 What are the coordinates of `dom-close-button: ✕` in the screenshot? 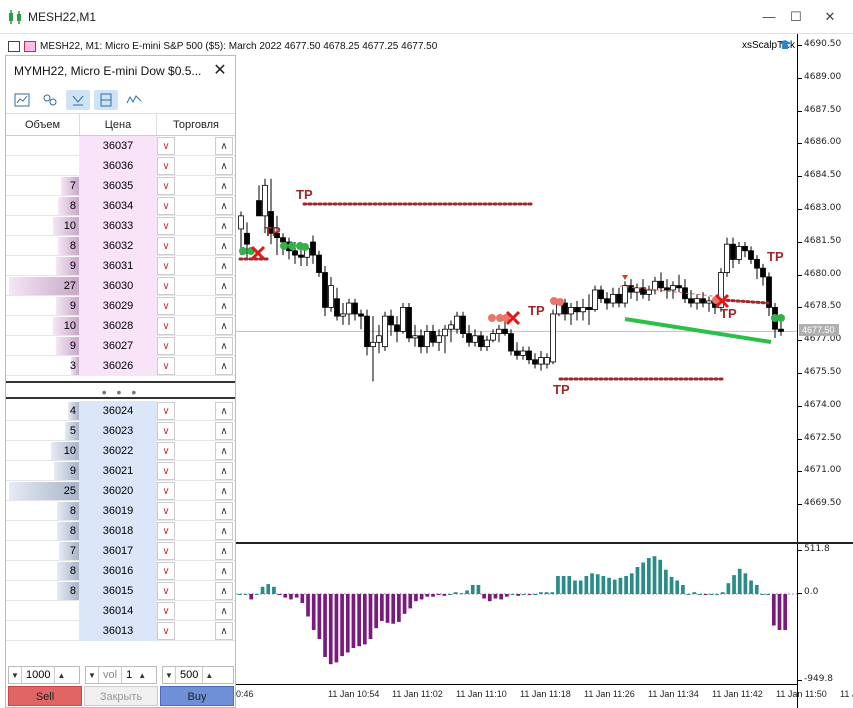 It's located at (220, 70).